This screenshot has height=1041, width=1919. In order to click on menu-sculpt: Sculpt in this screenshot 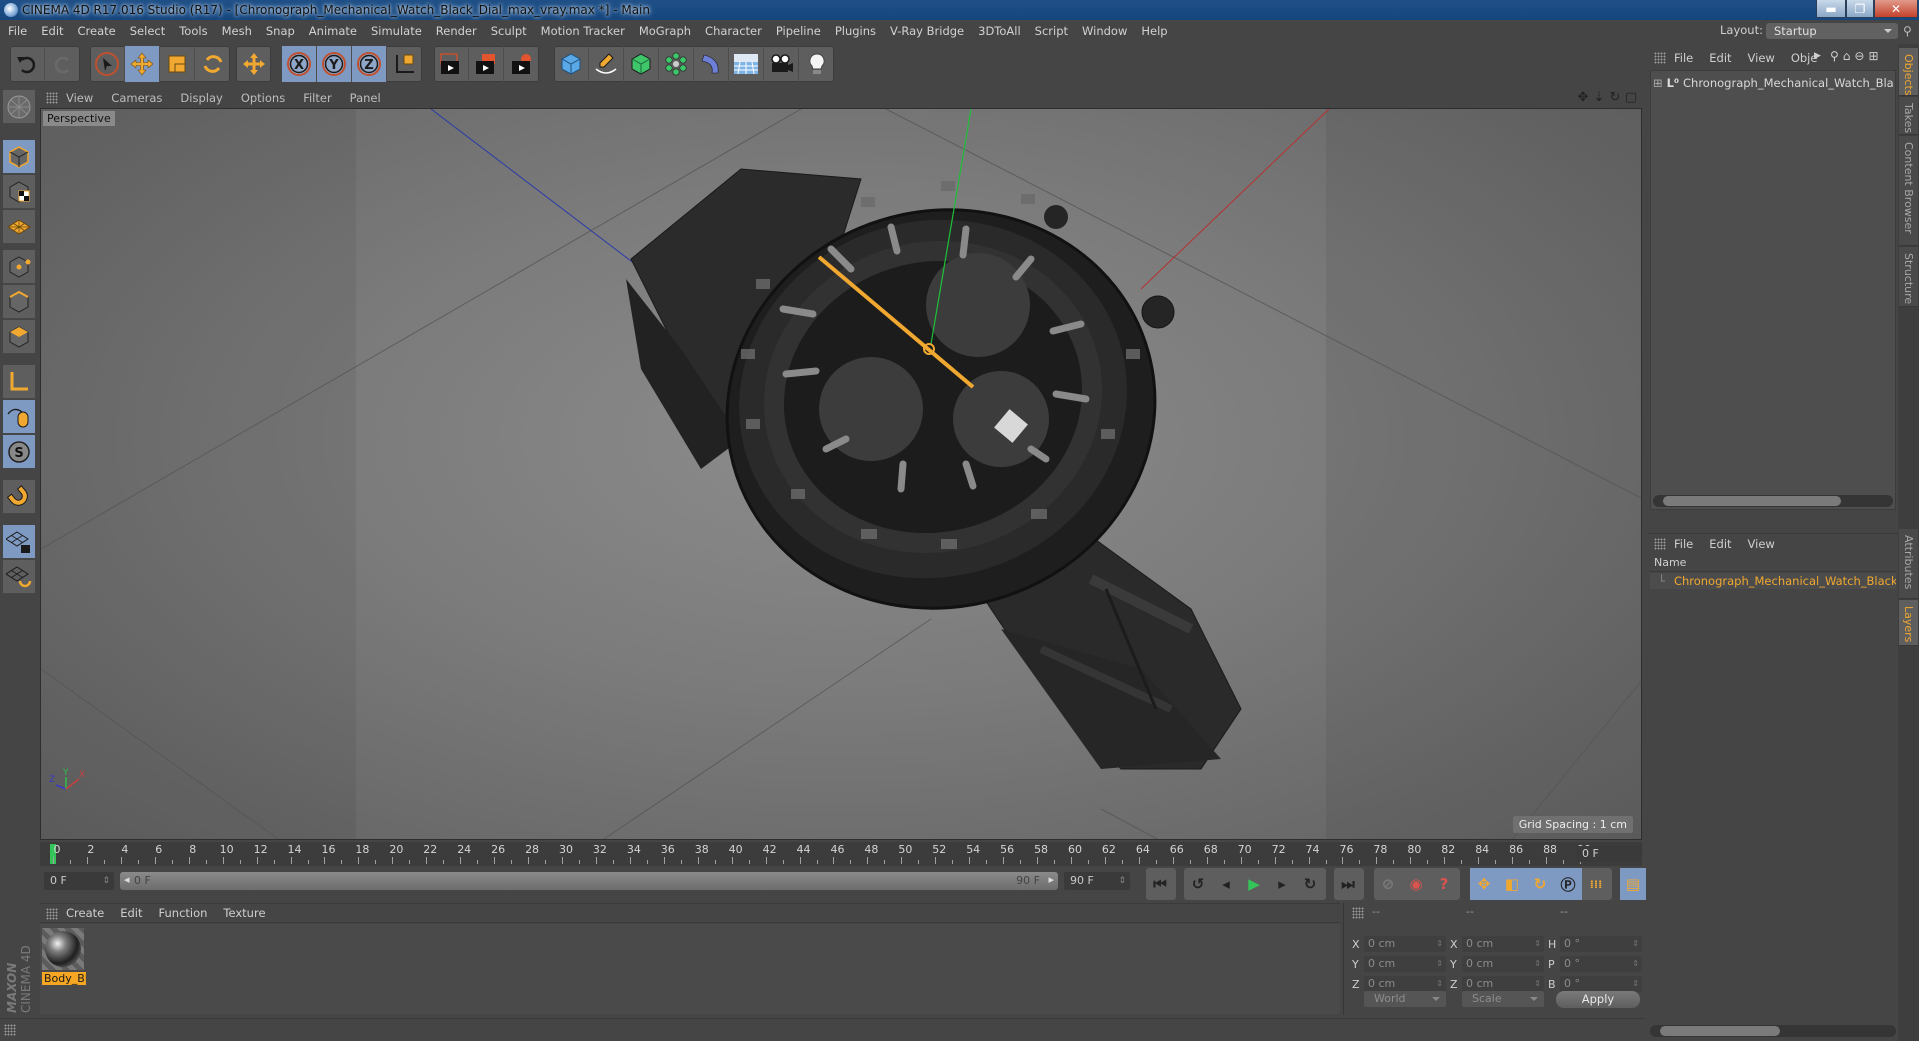, I will do `click(509, 31)`.